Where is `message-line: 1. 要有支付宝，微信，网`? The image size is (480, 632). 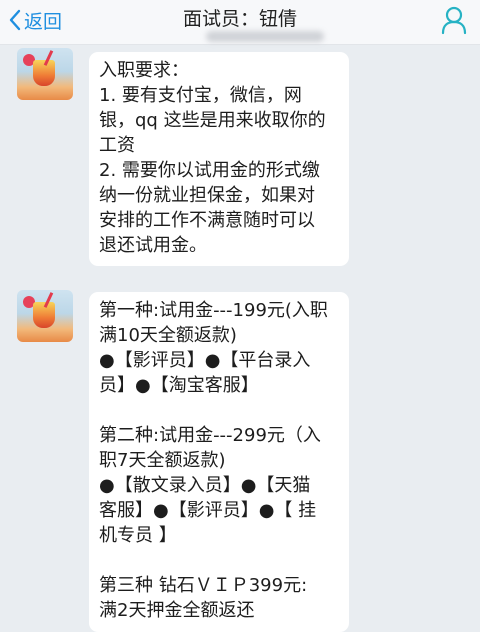 message-line: 1. 要有支付宝，微信，网 is located at coordinates (200, 95).